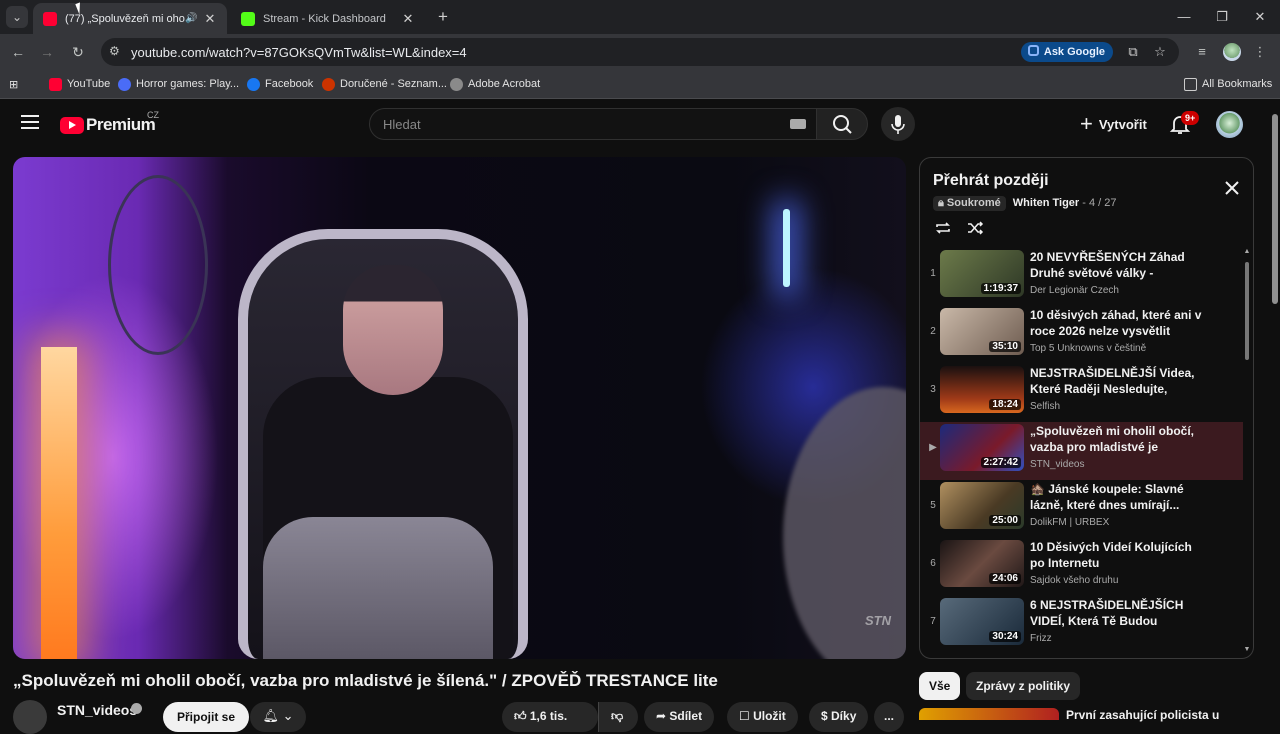 The width and height of the screenshot is (1280, 734). What do you see at coordinates (1046, 203) in the screenshot?
I see `playlist-owner: Whiten Tiger` at bounding box center [1046, 203].